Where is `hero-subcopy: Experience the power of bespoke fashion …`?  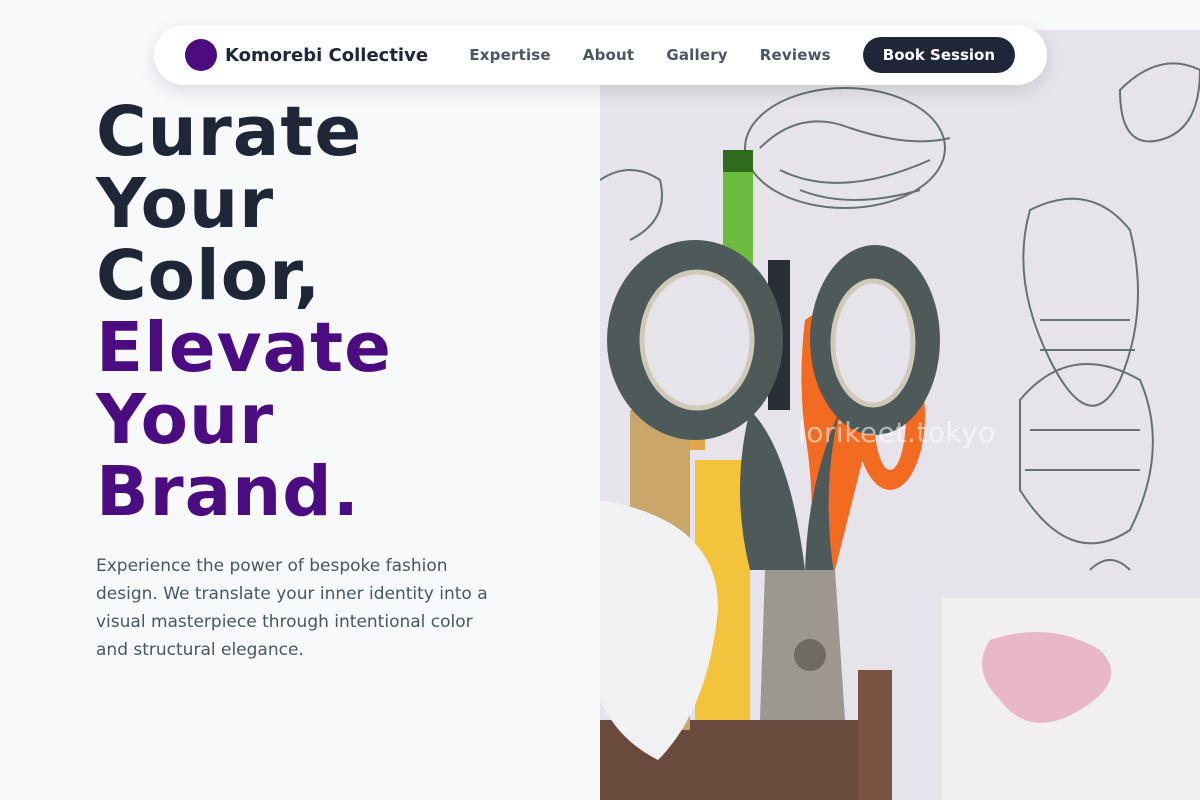
hero-subcopy: Experience the power of bespoke fashion … is located at coordinates (292, 608).